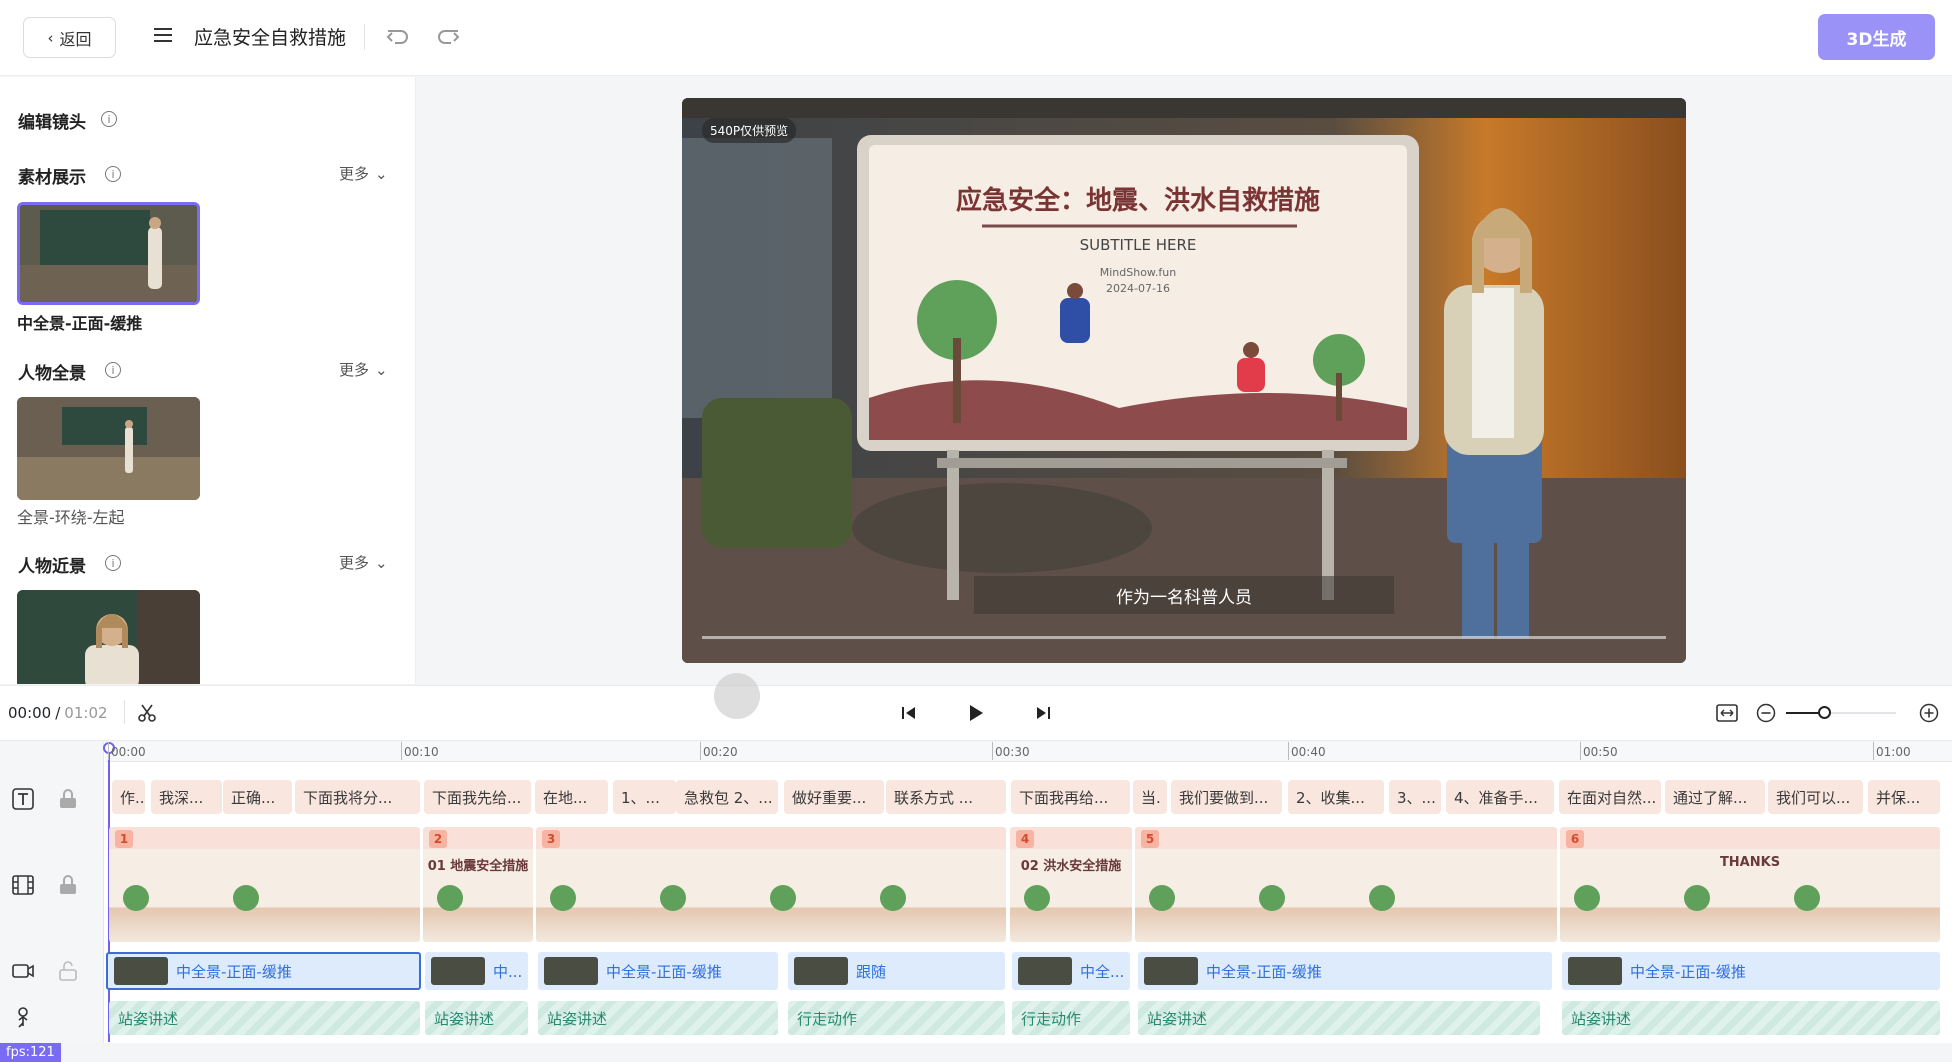 This screenshot has height=1062, width=1952. Describe the element at coordinates (1727, 713) in the screenshot. I see `fit-width-icon` at that location.